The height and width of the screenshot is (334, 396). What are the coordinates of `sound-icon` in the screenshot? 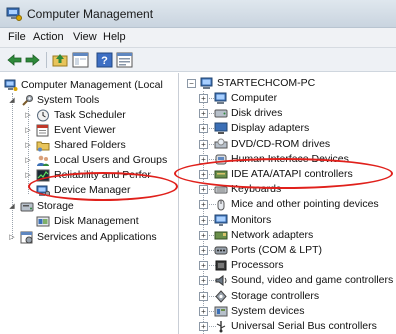 It's located at (221, 281).